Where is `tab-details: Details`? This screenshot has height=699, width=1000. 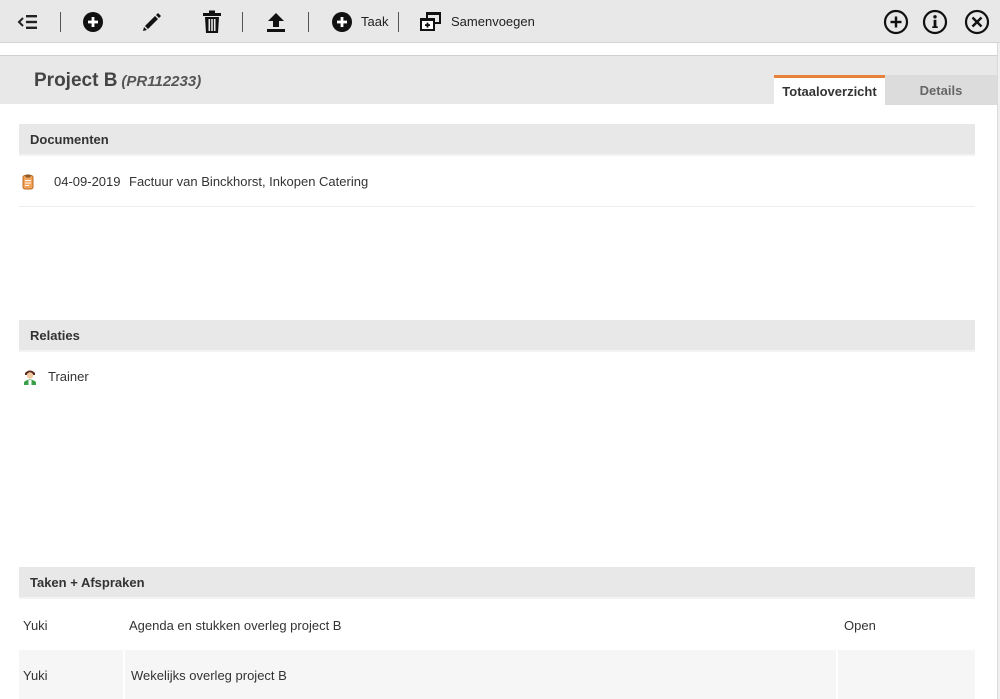
tab-details: Details is located at coordinates (941, 90).